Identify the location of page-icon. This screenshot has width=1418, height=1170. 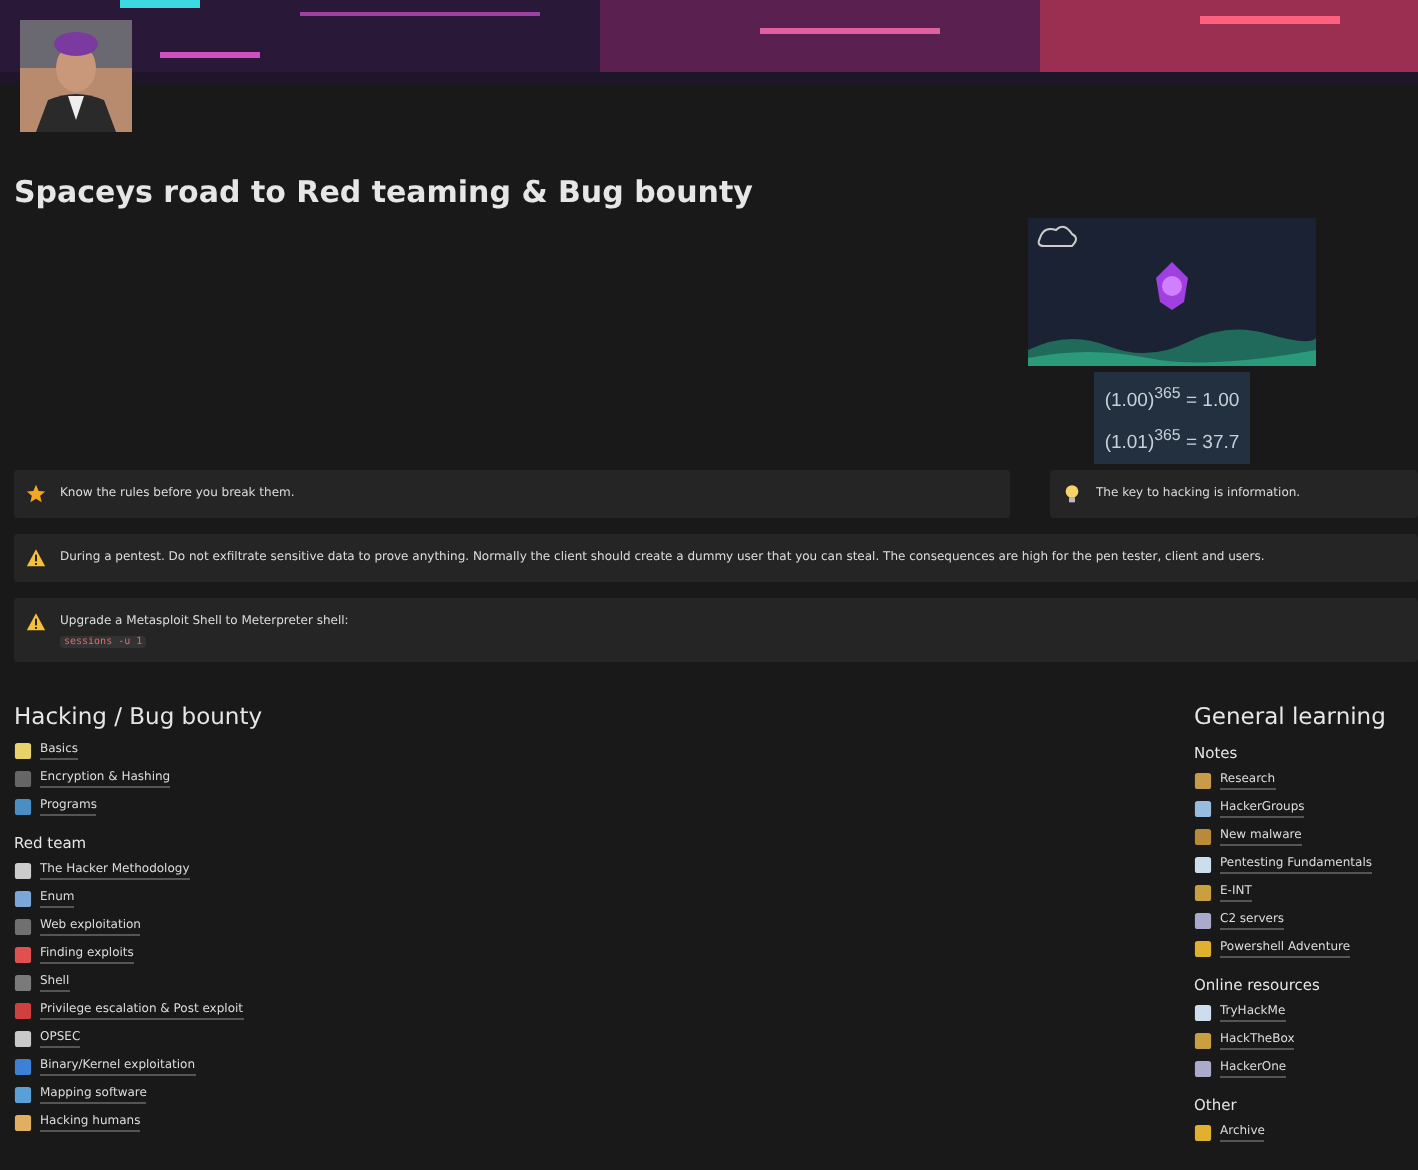
(1203, 1132).